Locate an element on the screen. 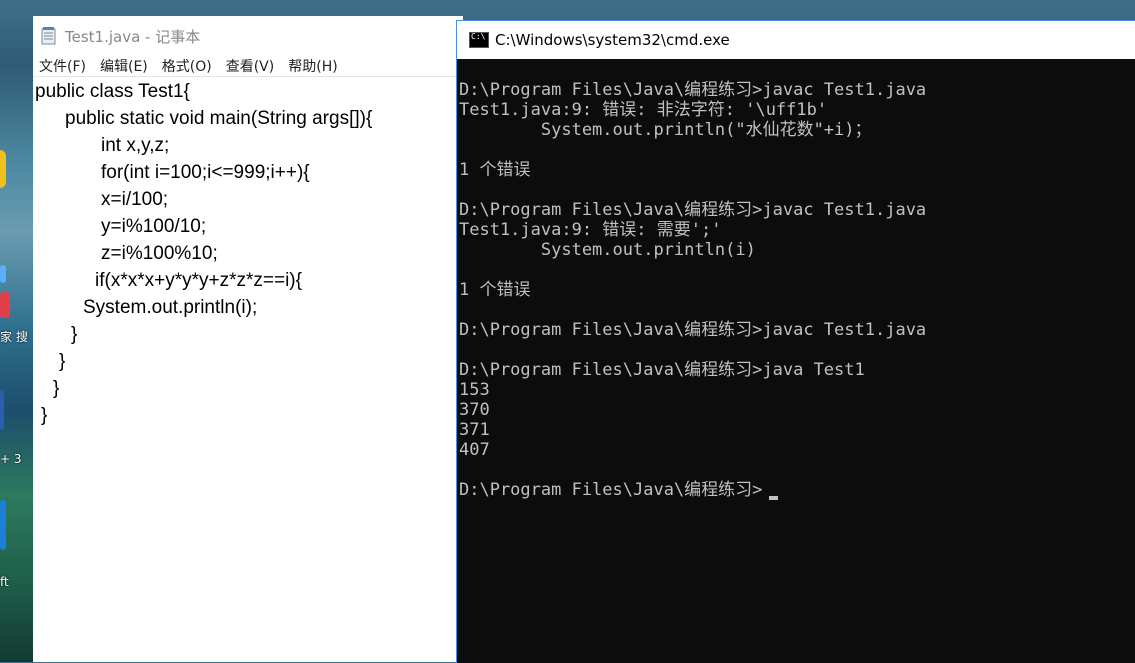 This screenshot has height=663, width=1135. cmd-title: C:\Windows\system32\cmd.exe is located at coordinates (612, 40).